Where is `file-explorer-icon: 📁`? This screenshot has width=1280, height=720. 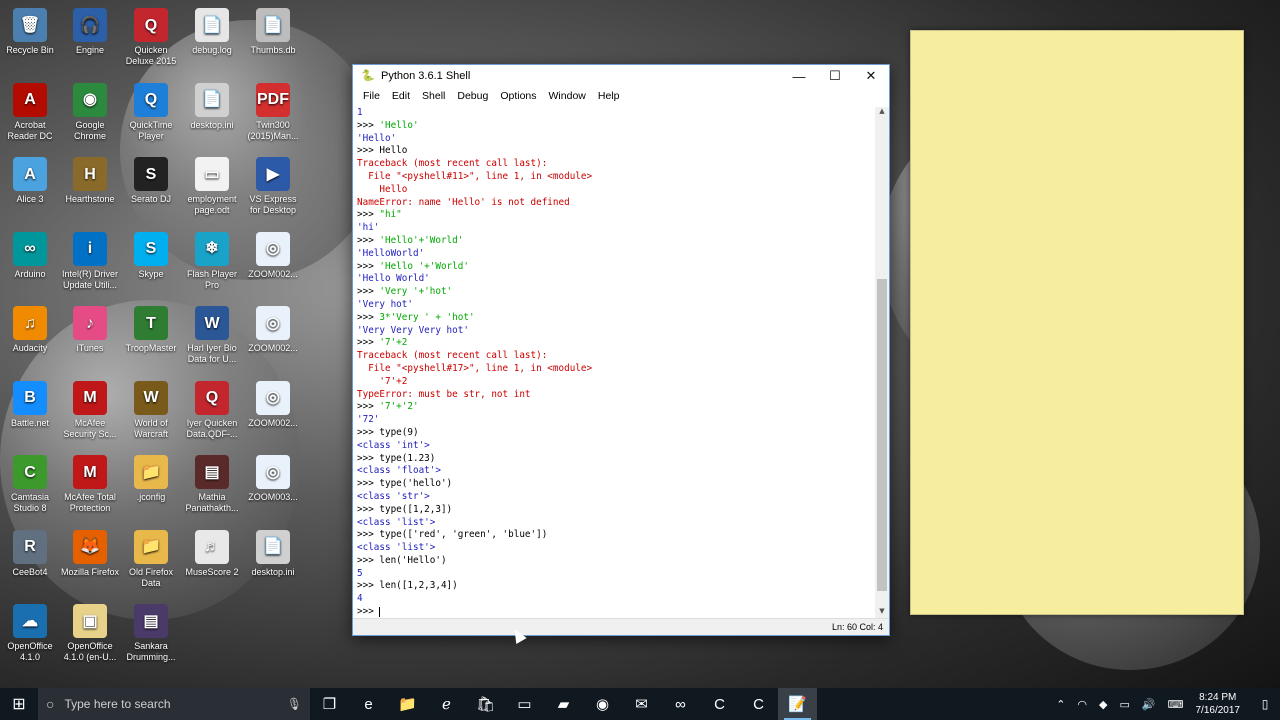 file-explorer-icon: 📁 is located at coordinates (407, 704).